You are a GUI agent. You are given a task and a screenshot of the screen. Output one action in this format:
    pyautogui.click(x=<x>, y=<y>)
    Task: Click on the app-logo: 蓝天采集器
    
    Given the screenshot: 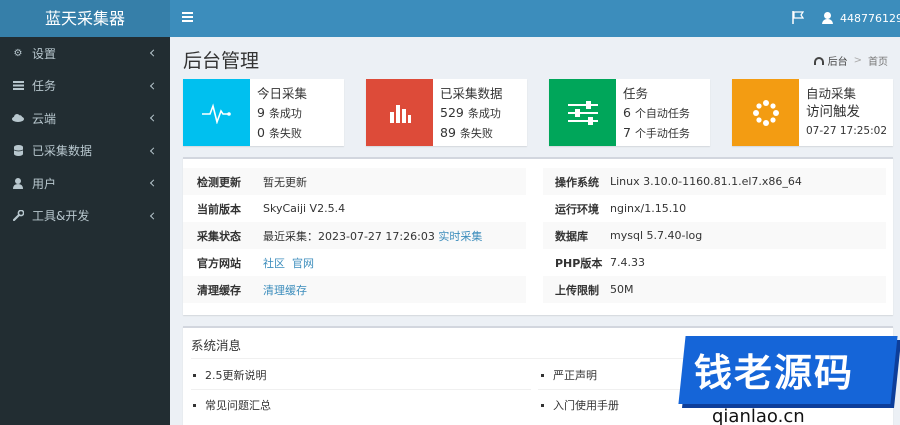 What is the action you would take?
    pyautogui.click(x=85, y=18)
    